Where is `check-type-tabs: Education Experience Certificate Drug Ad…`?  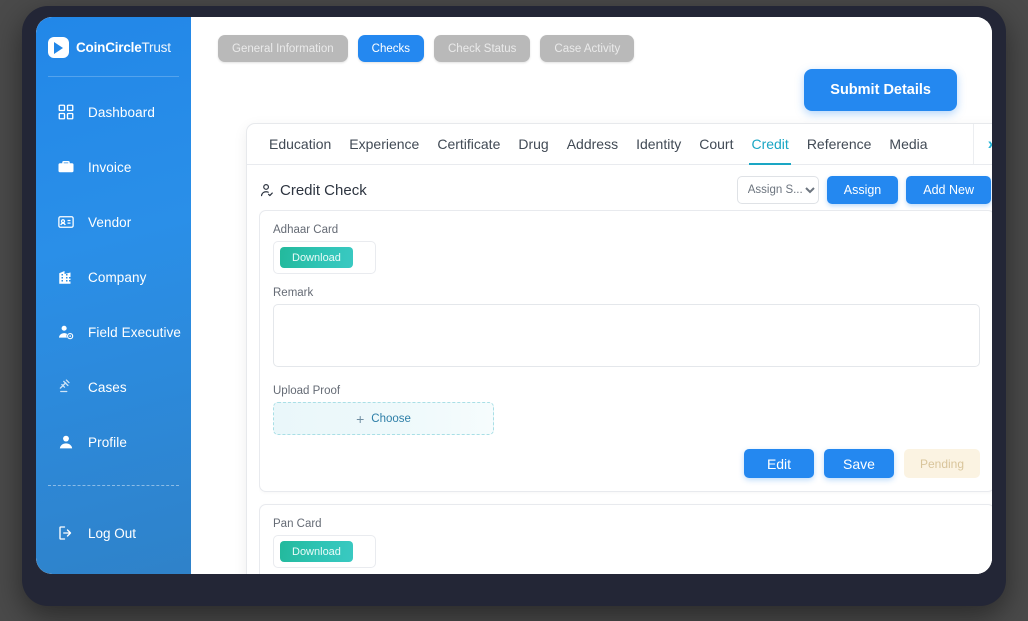 check-type-tabs: Education Experience Certificate Drug Ad… is located at coordinates (619, 144).